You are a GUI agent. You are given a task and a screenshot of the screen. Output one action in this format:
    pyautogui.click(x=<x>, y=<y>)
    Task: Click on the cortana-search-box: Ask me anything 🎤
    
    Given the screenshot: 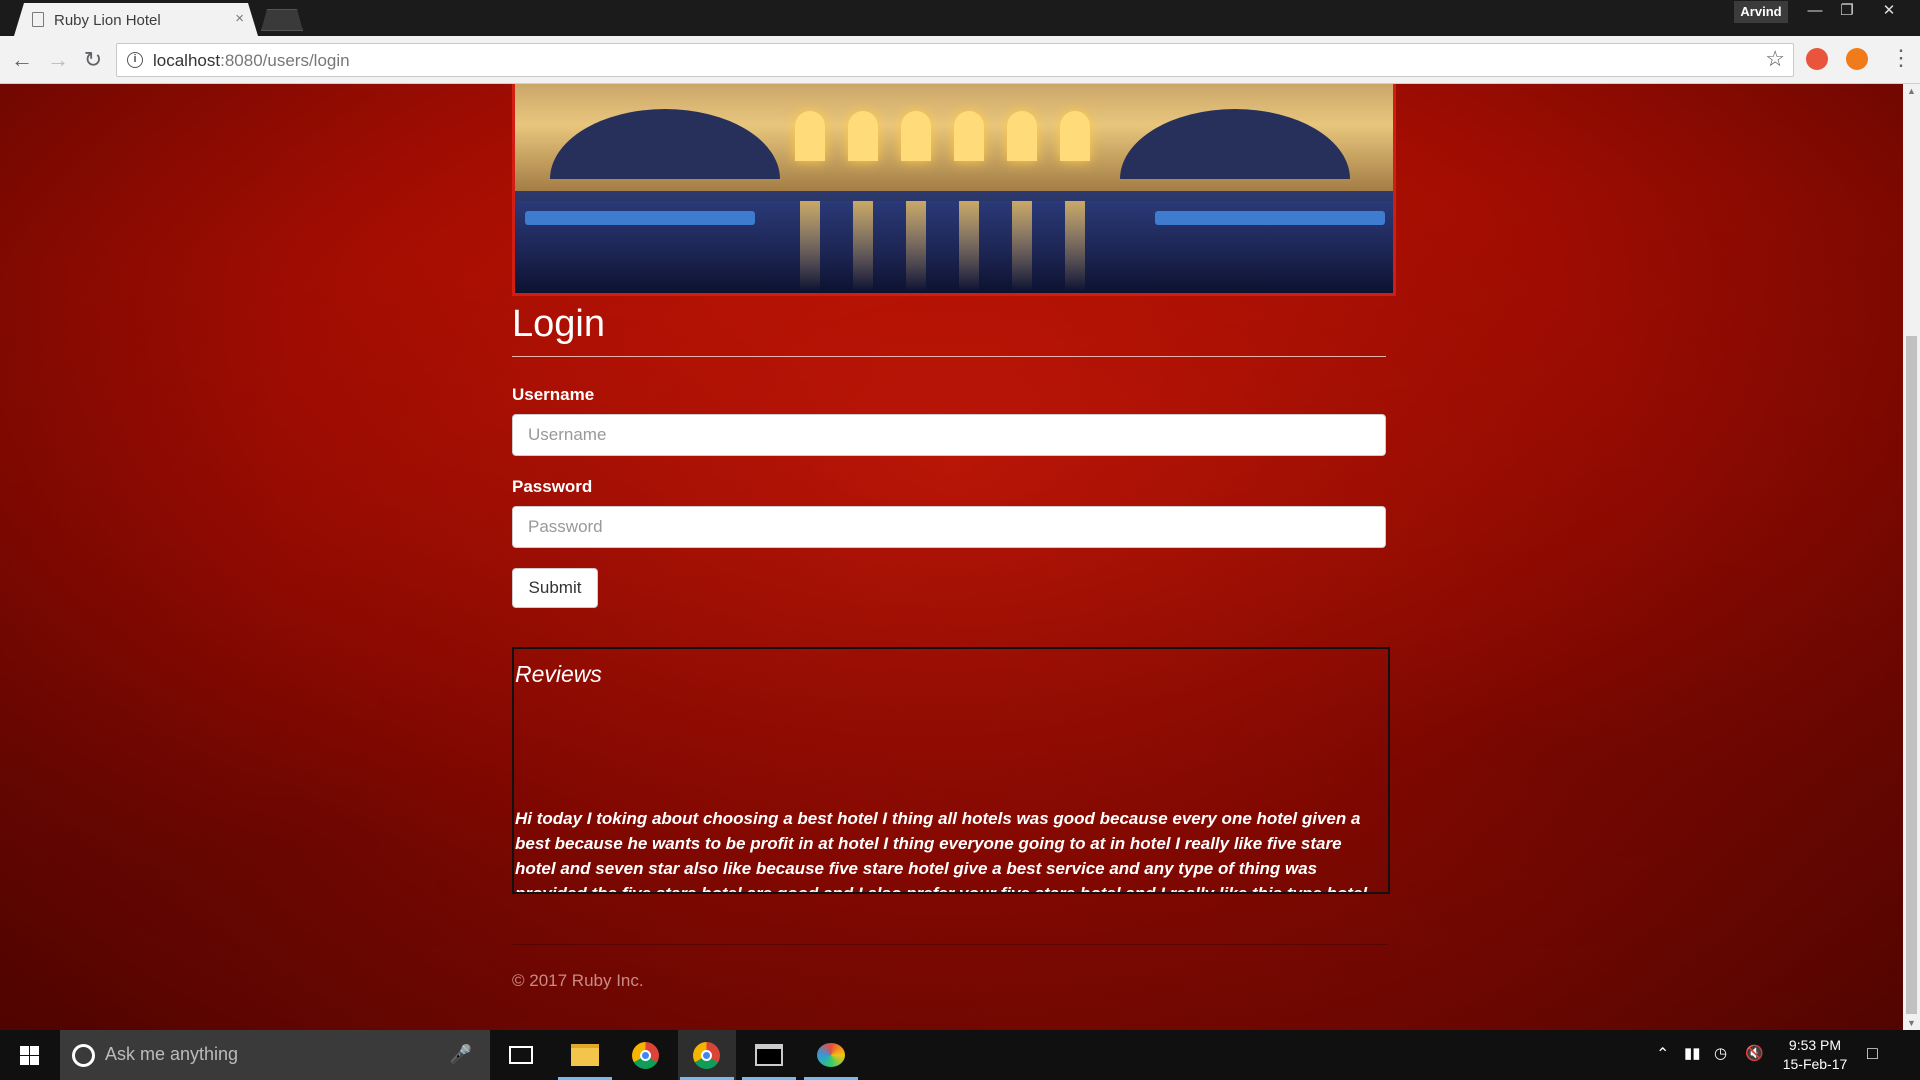 What is the action you would take?
    pyautogui.click(x=275, y=1055)
    